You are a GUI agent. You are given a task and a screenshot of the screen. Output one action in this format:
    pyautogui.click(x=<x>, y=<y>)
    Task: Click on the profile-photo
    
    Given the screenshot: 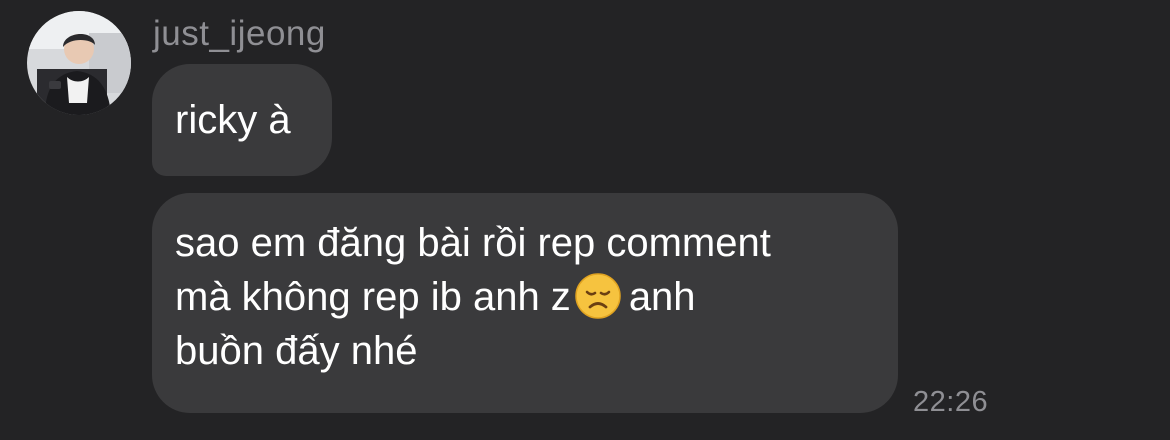 What is the action you would take?
    pyautogui.click(x=79, y=63)
    